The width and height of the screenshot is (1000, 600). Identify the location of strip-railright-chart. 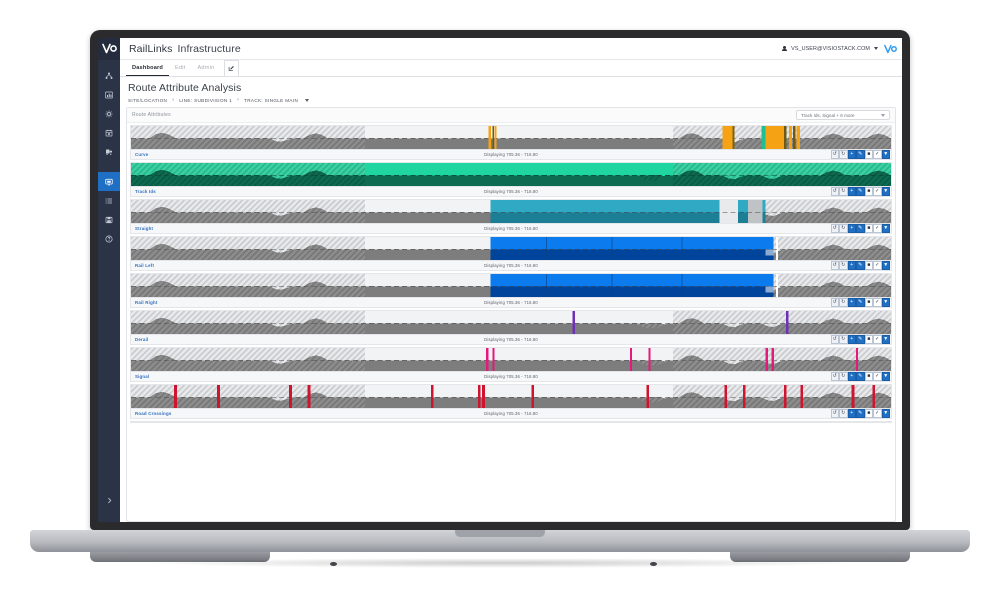
(511, 285).